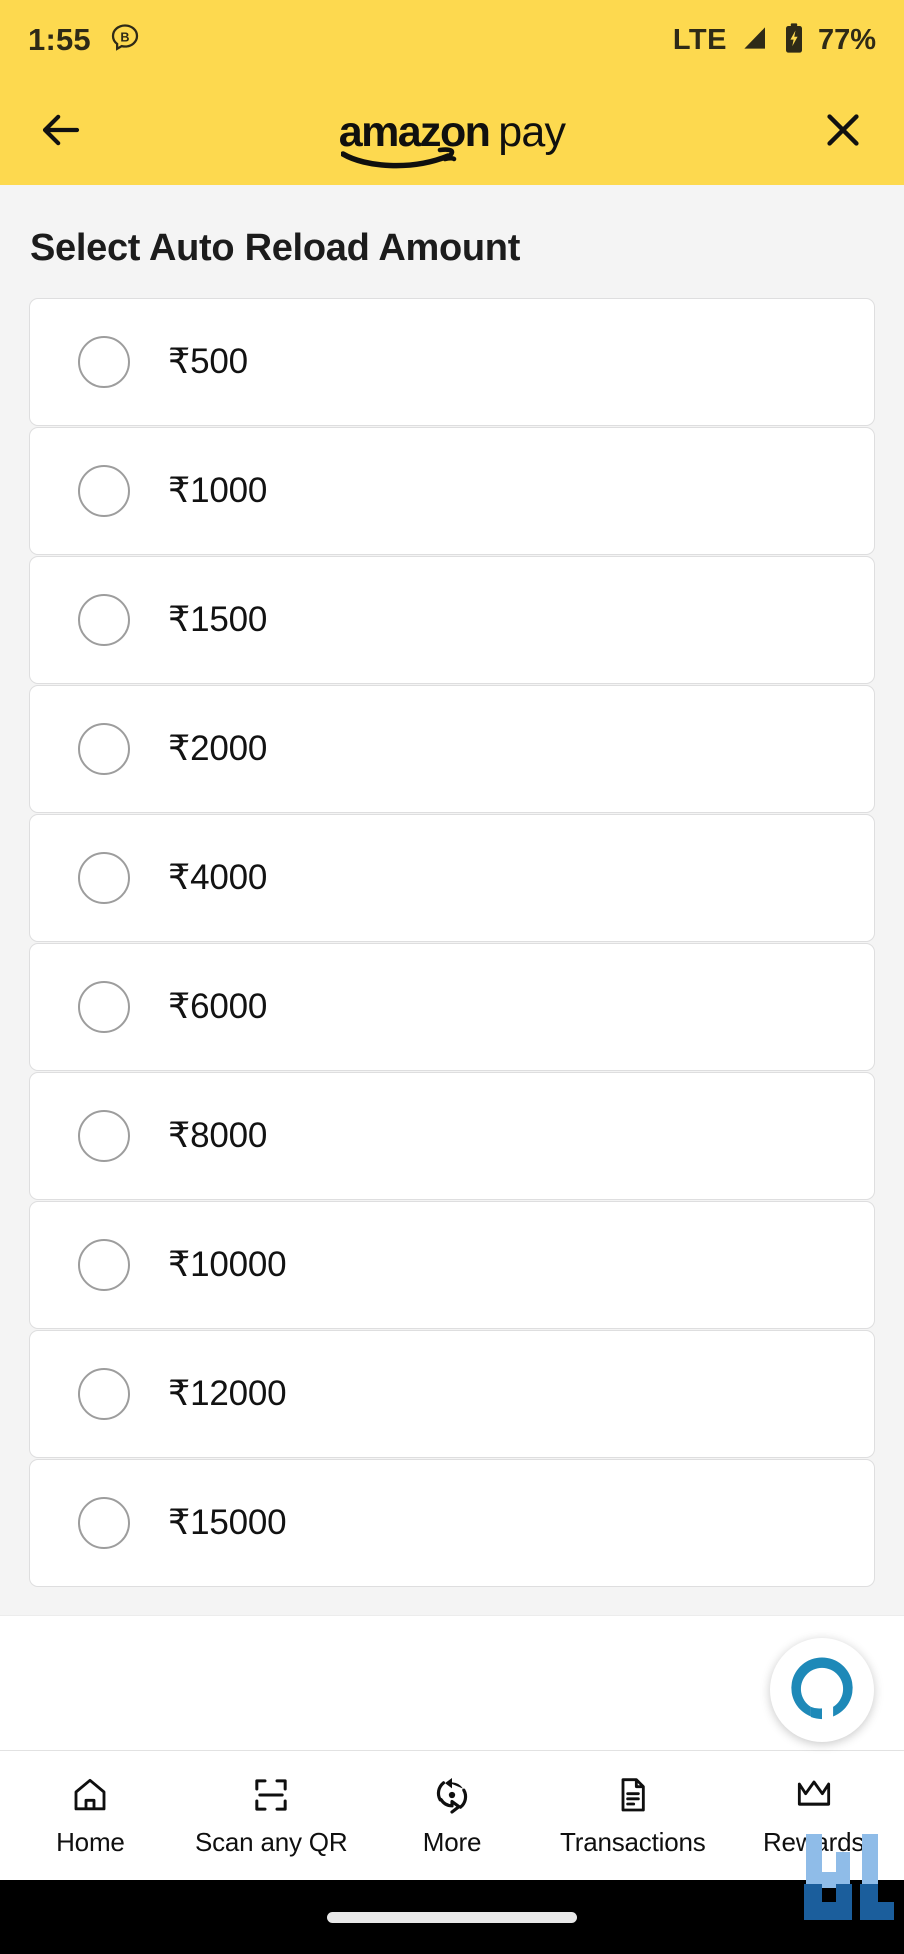  Describe the element at coordinates (452, 878) in the screenshot. I see `amount-option-row: ₹4000` at that location.